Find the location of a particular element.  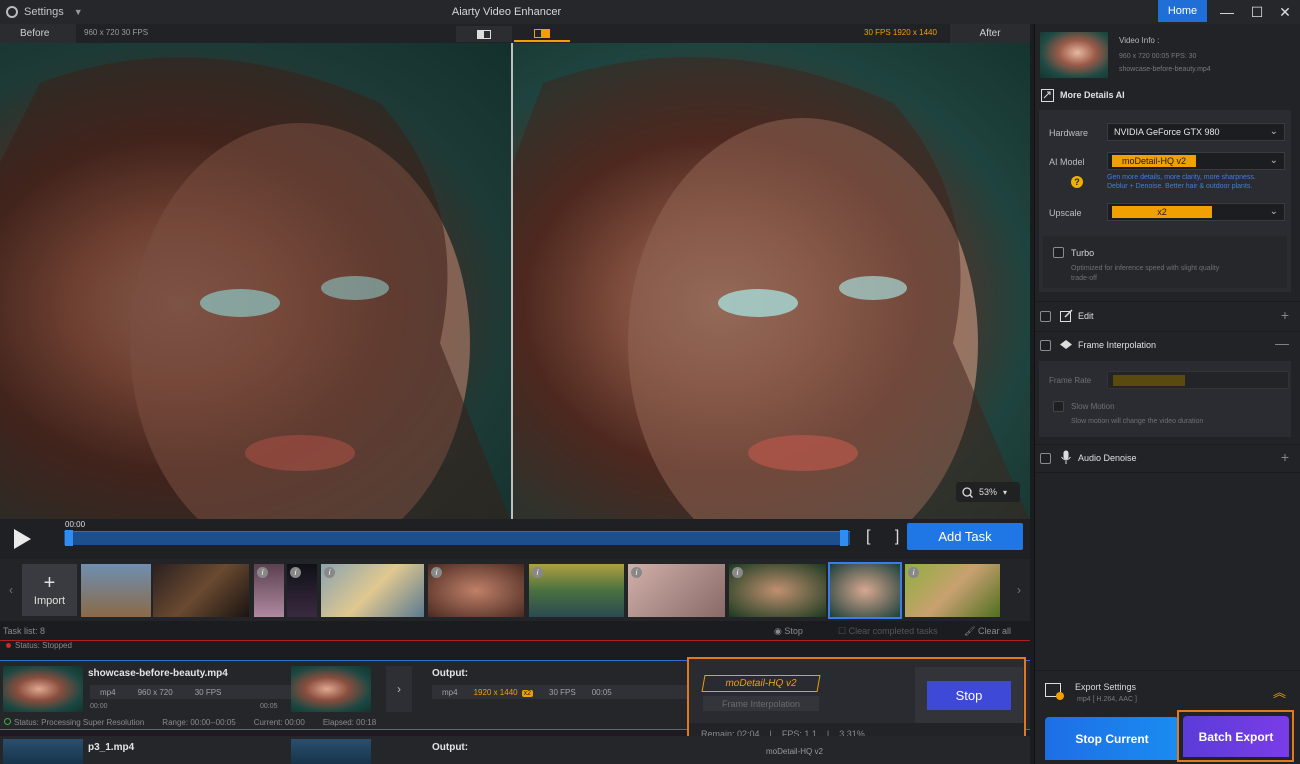

zoom-control: 53% ▾ is located at coordinates (988, 492).